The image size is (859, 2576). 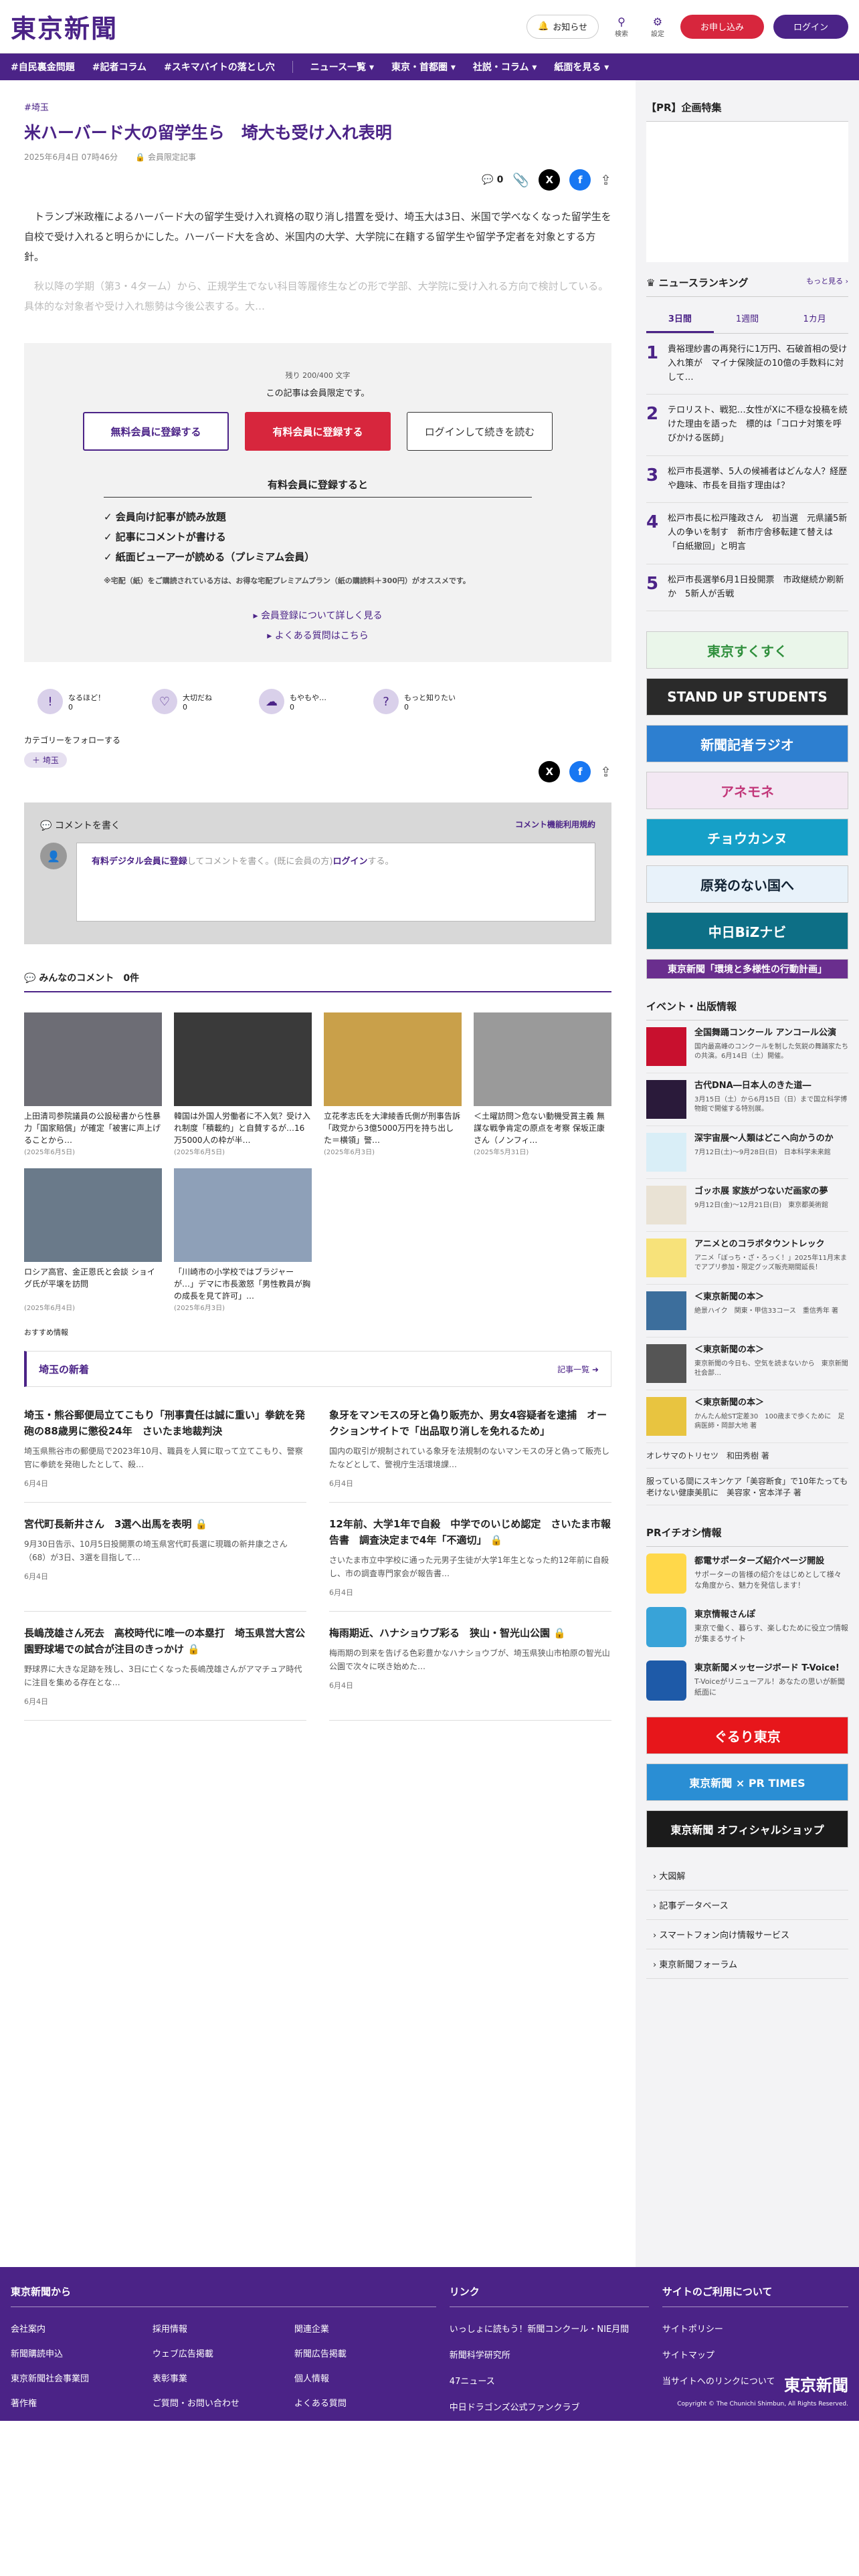 What do you see at coordinates (814, 319) in the screenshot?
I see `tab-1month: 1カ月` at bounding box center [814, 319].